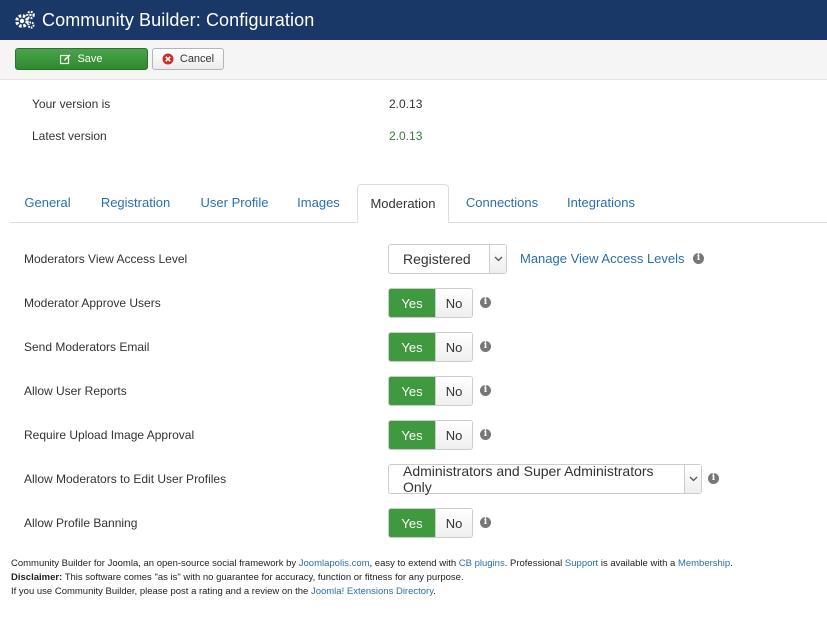 Image resolution: width=827 pixels, height=641 pixels. I want to click on approve-users-yes: Yes, so click(412, 303).